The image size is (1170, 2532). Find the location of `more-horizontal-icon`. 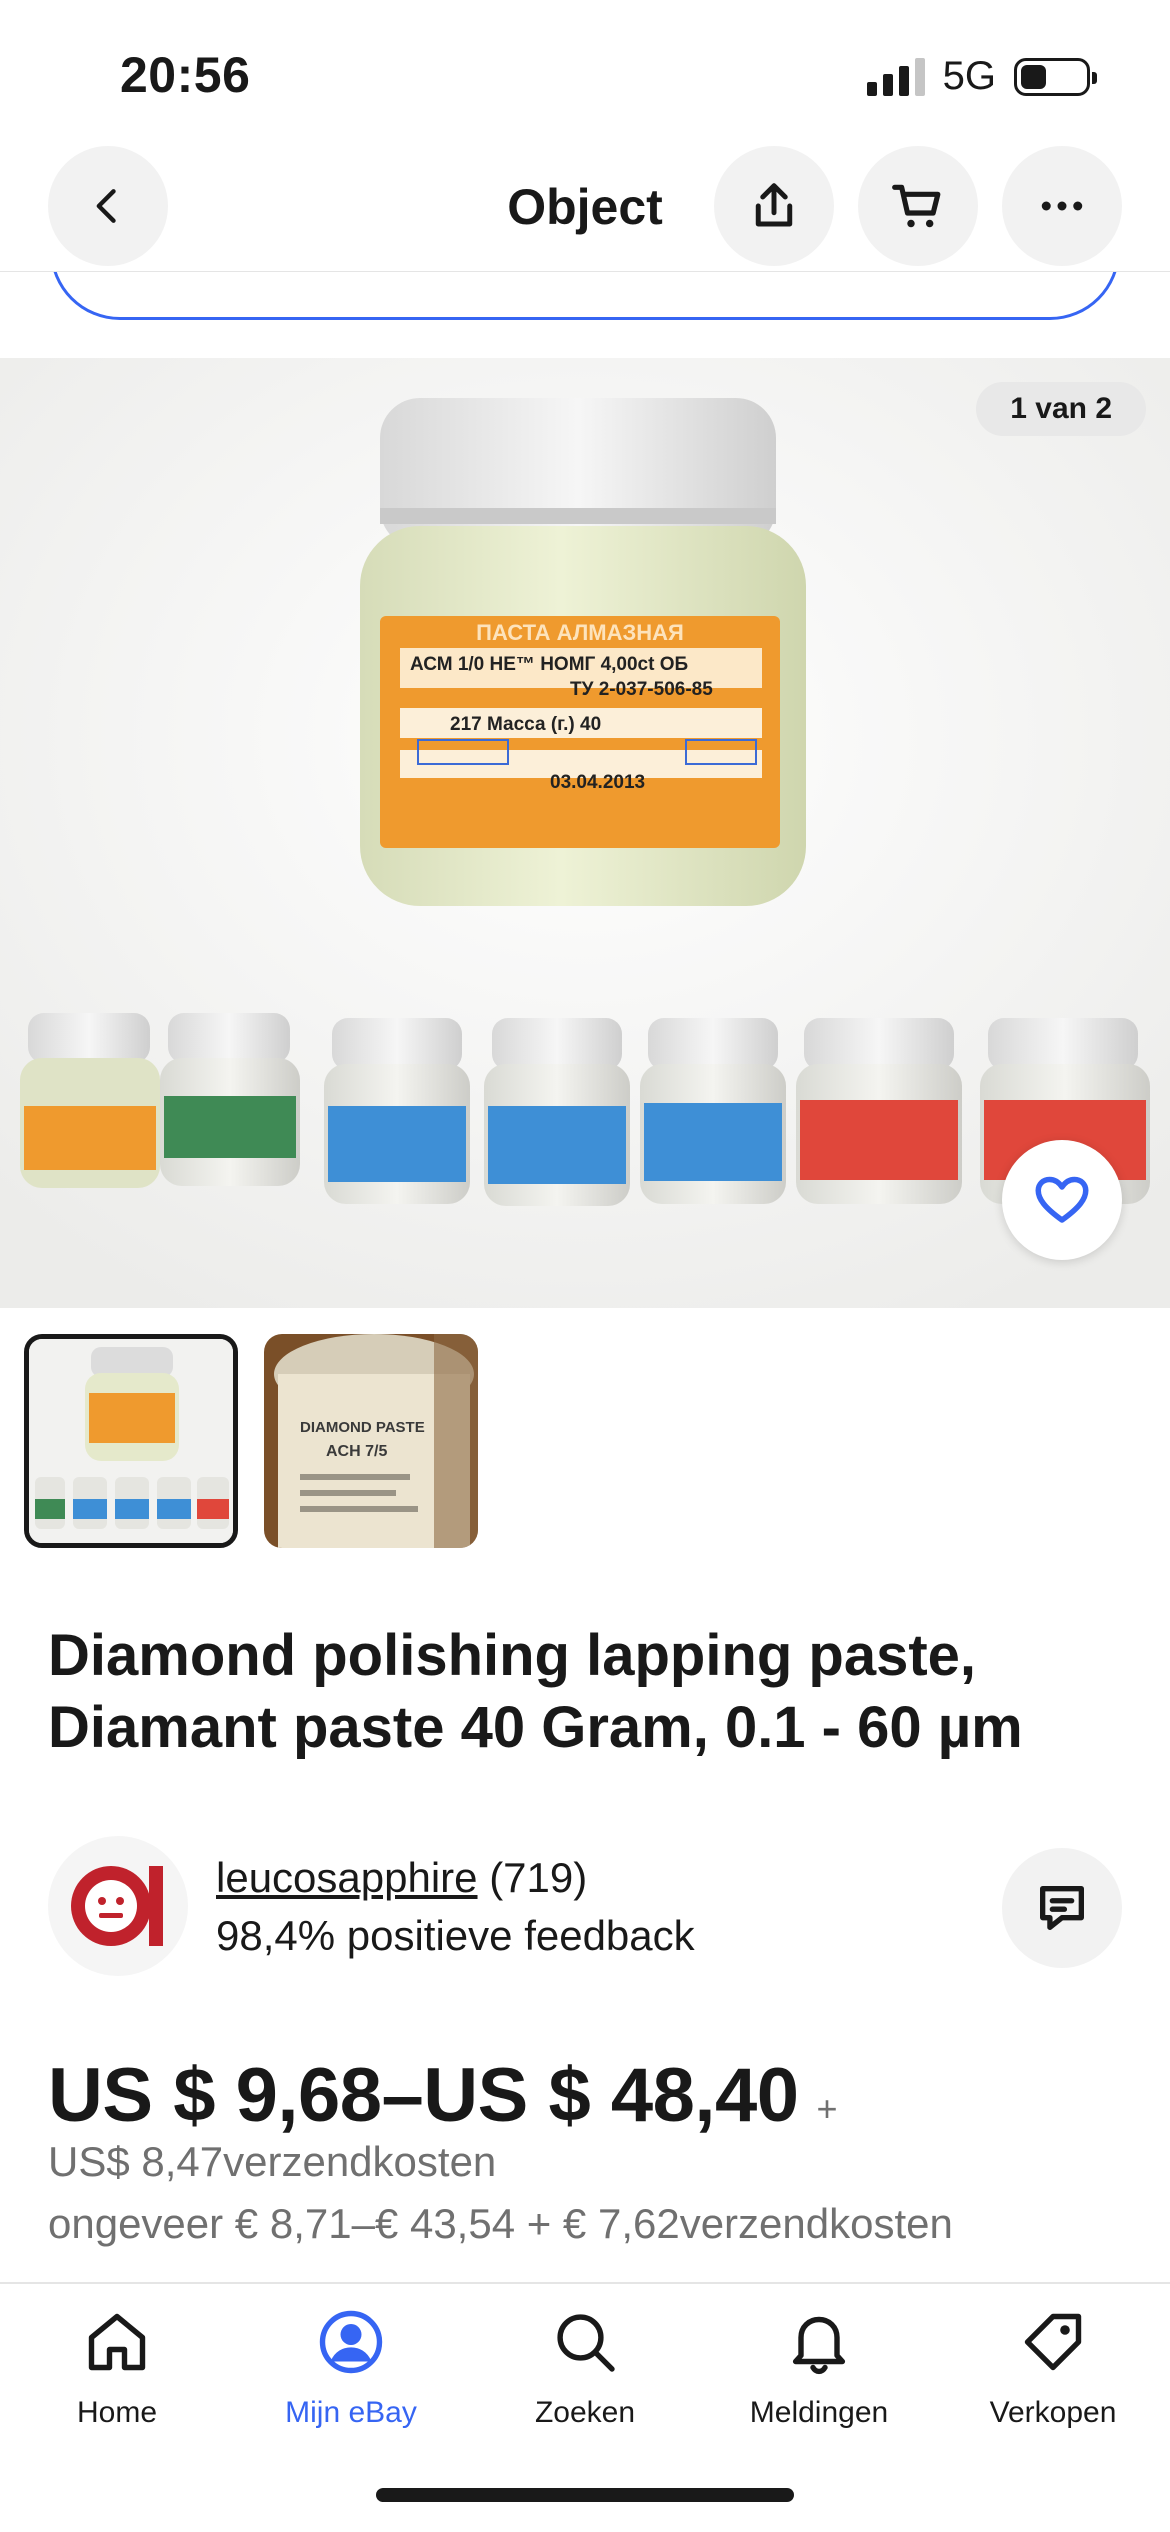

more-horizontal-icon is located at coordinates (1062, 206).